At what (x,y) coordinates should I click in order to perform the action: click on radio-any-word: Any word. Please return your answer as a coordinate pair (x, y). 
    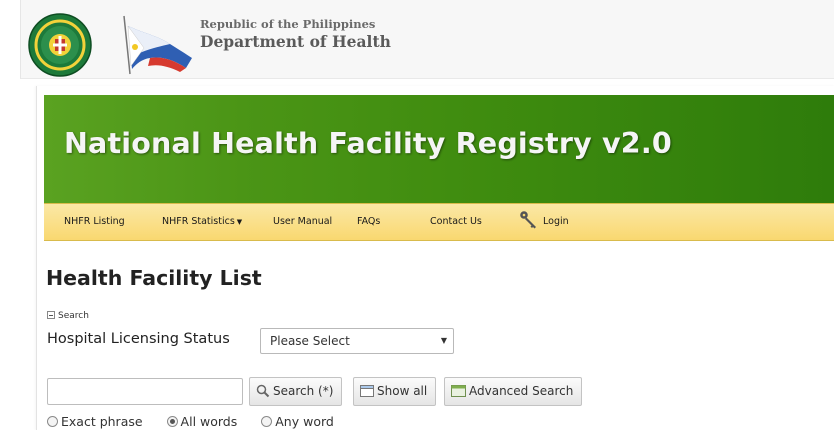
    Looking at the image, I should click on (297, 421).